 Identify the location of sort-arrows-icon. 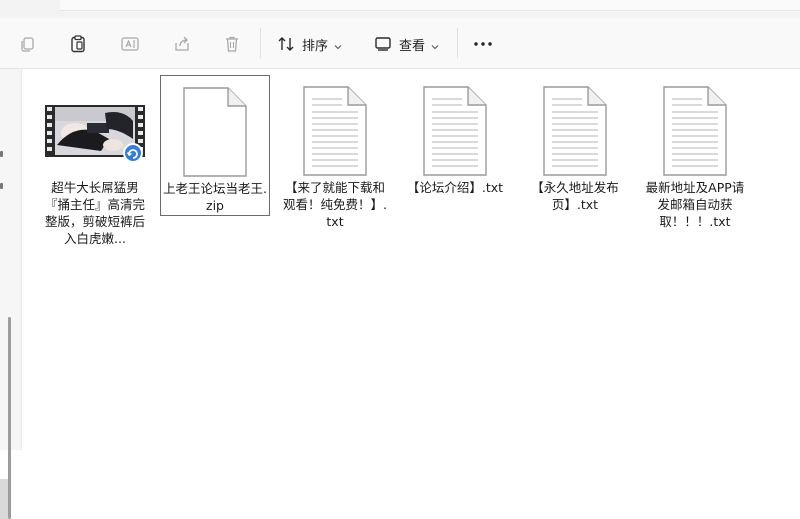
(286, 44).